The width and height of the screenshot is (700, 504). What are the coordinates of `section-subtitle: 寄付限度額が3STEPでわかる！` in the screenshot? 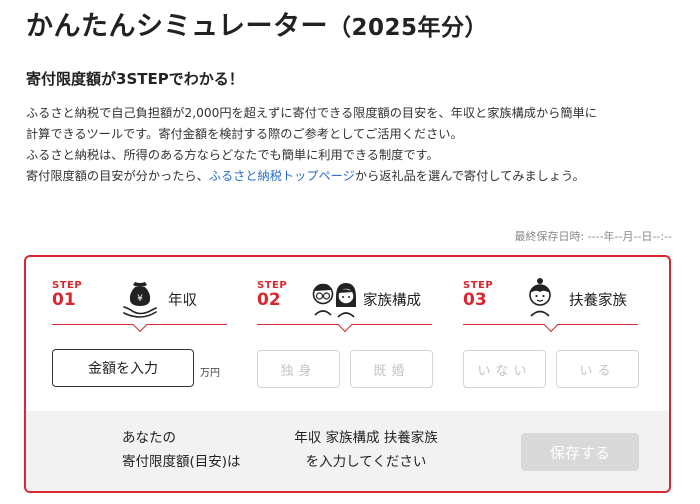 It's located at (135, 79).